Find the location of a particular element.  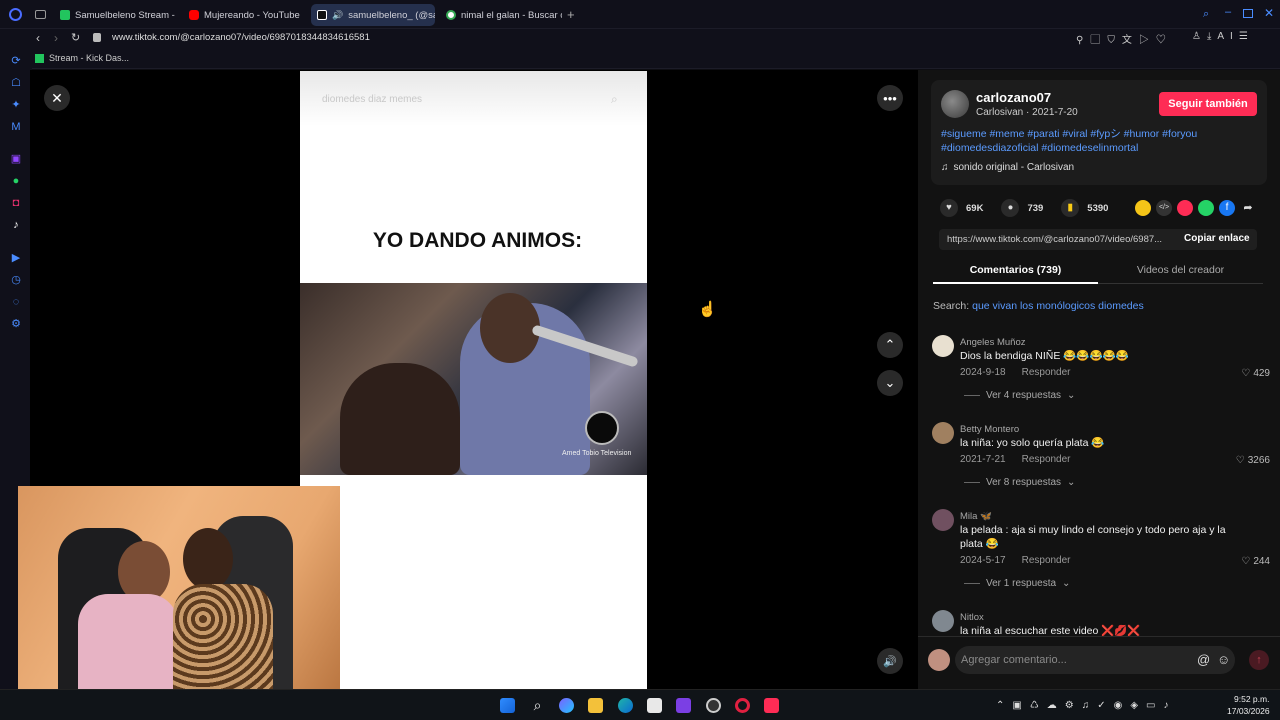

send-icon is located at coordinates (1185, 208).